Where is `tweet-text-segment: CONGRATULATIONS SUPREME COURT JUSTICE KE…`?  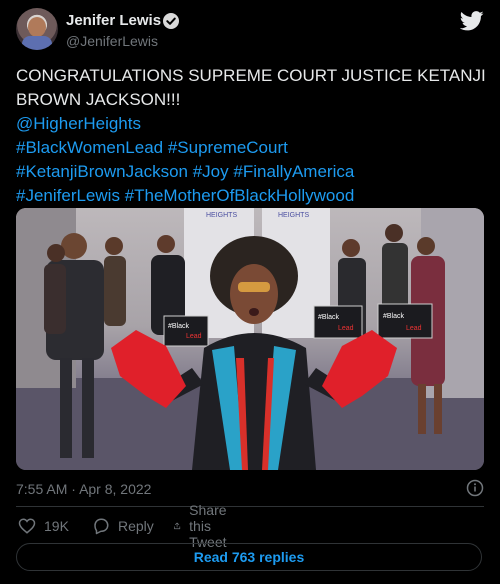
tweet-text-segment: CONGRATULATIONS SUPREME COURT JUSTICE KE… is located at coordinates (251, 75).